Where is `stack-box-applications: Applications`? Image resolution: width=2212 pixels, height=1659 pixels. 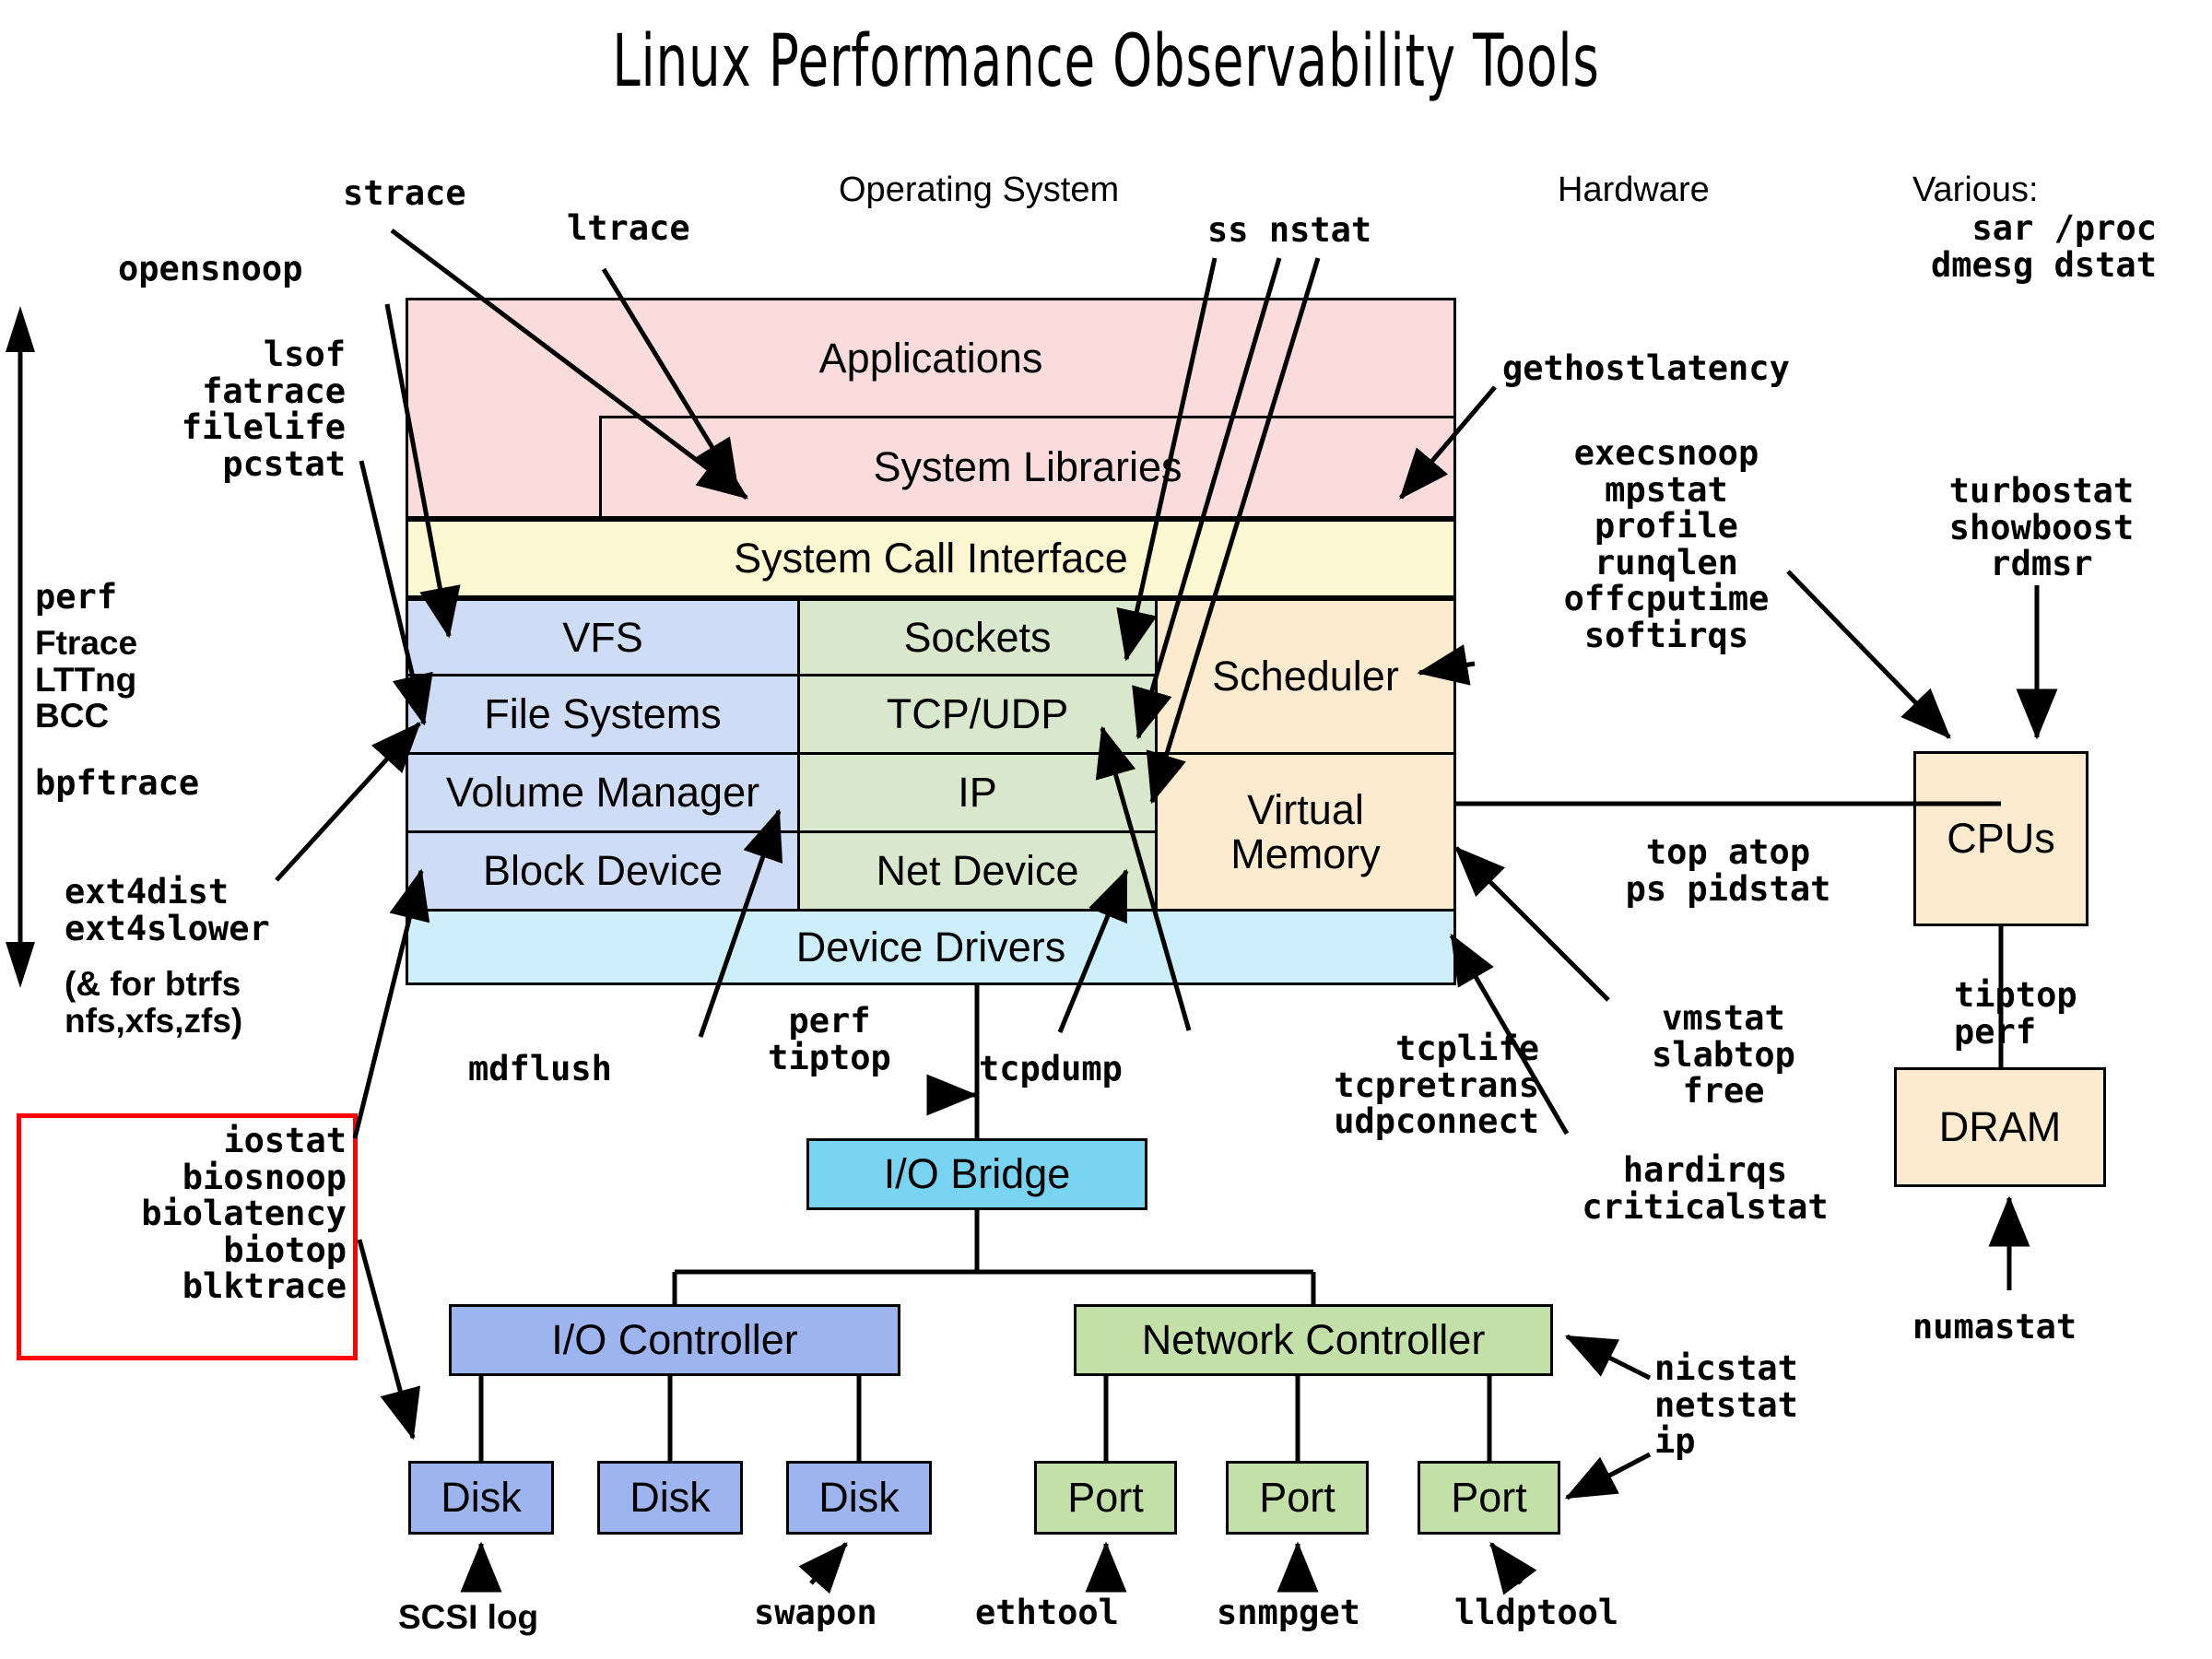 stack-box-applications: Applications is located at coordinates (931, 357).